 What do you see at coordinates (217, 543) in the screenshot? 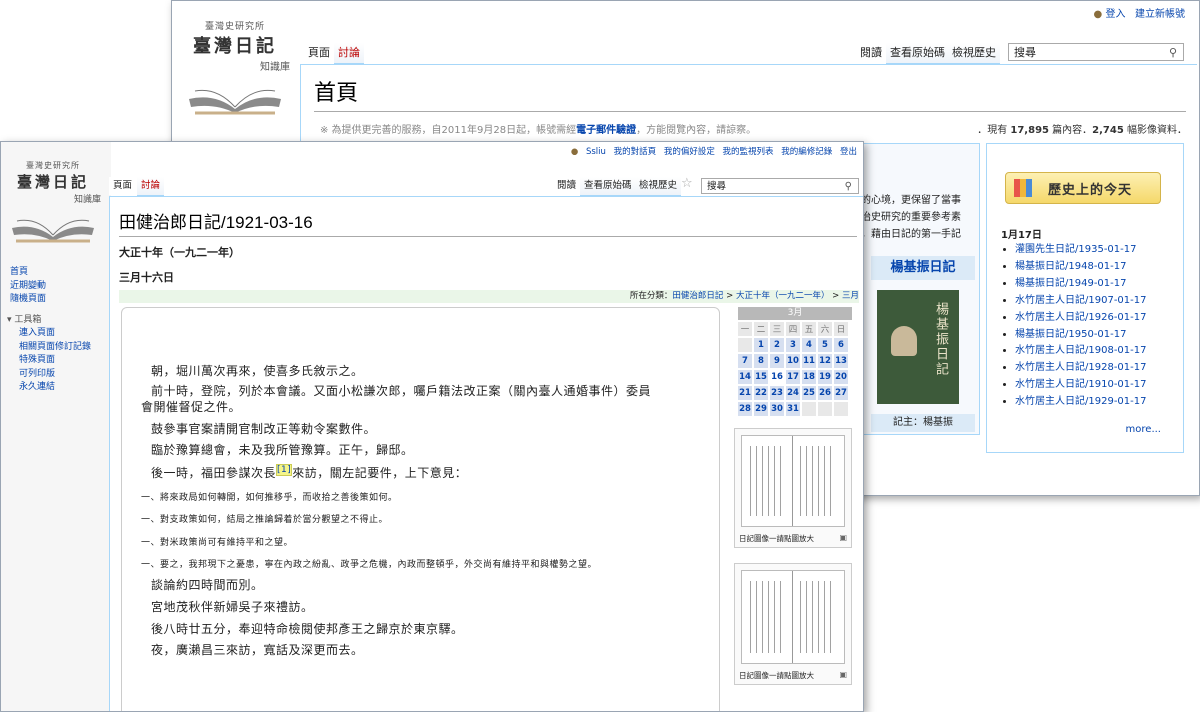
I see `diary-paragraph: 一、對米政策尚可有維持平和之望。` at bounding box center [217, 543].